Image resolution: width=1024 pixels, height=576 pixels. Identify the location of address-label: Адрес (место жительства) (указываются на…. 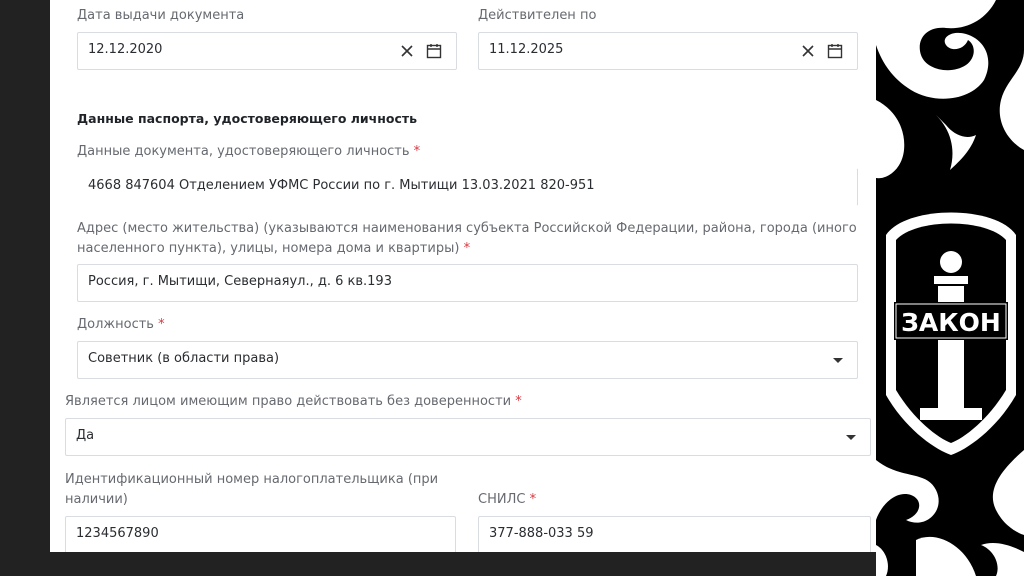
(467, 238).